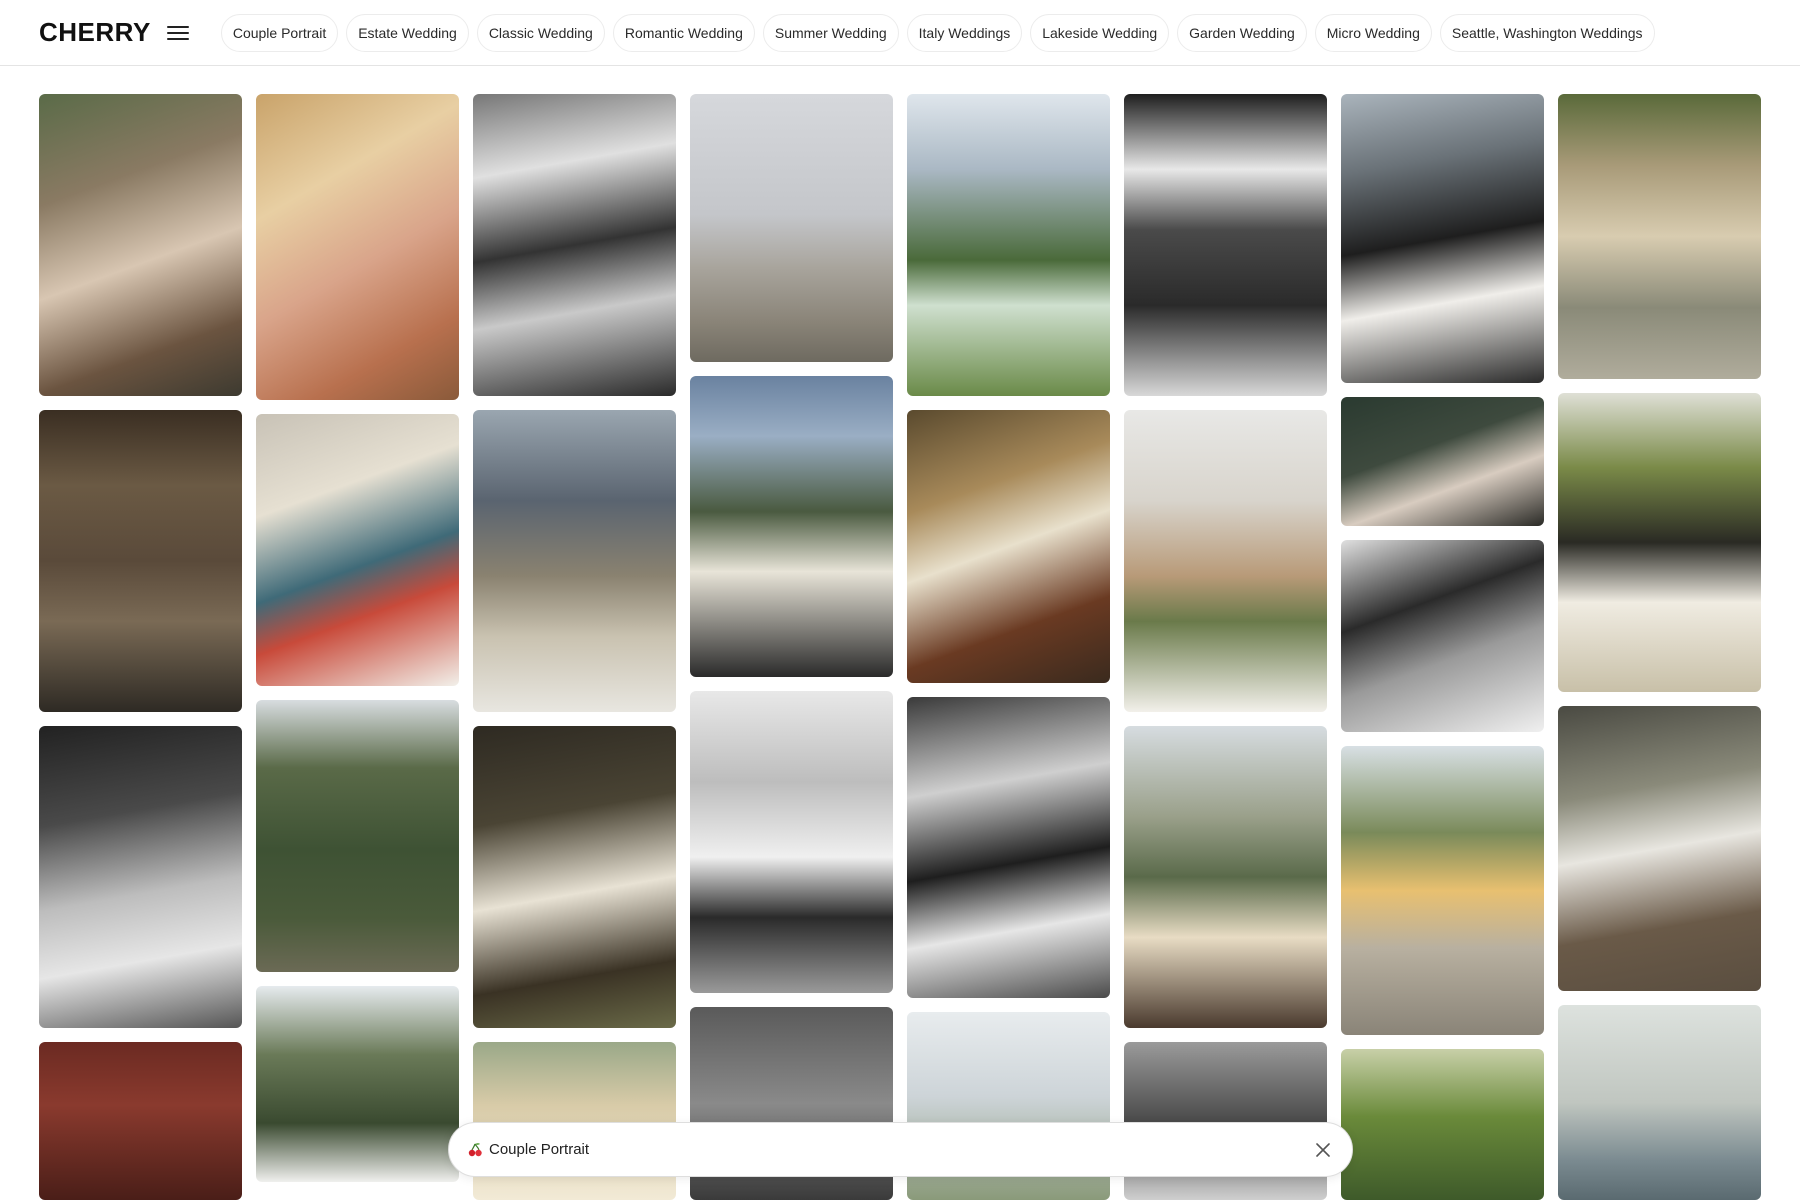 This screenshot has height=1200, width=1800. What do you see at coordinates (683, 32) in the screenshot?
I see `category-pill-romantic-wedding: Romantic Wedding` at bounding box center [683, 32].